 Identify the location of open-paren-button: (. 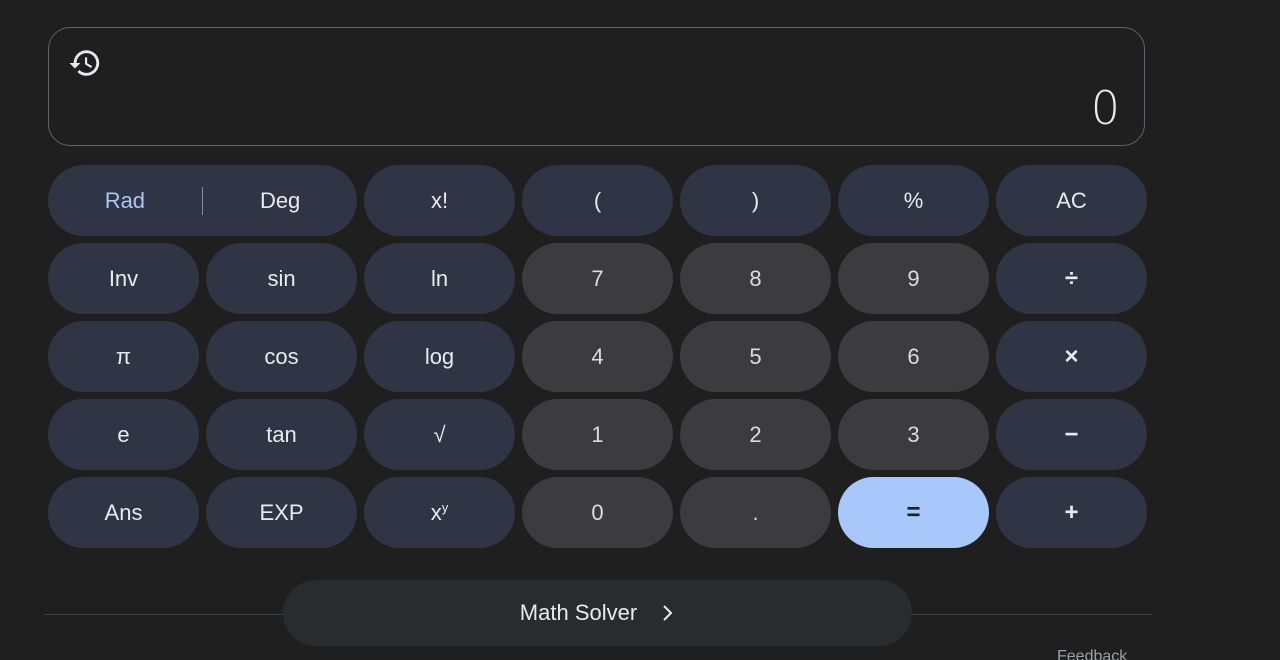
(597, 200).